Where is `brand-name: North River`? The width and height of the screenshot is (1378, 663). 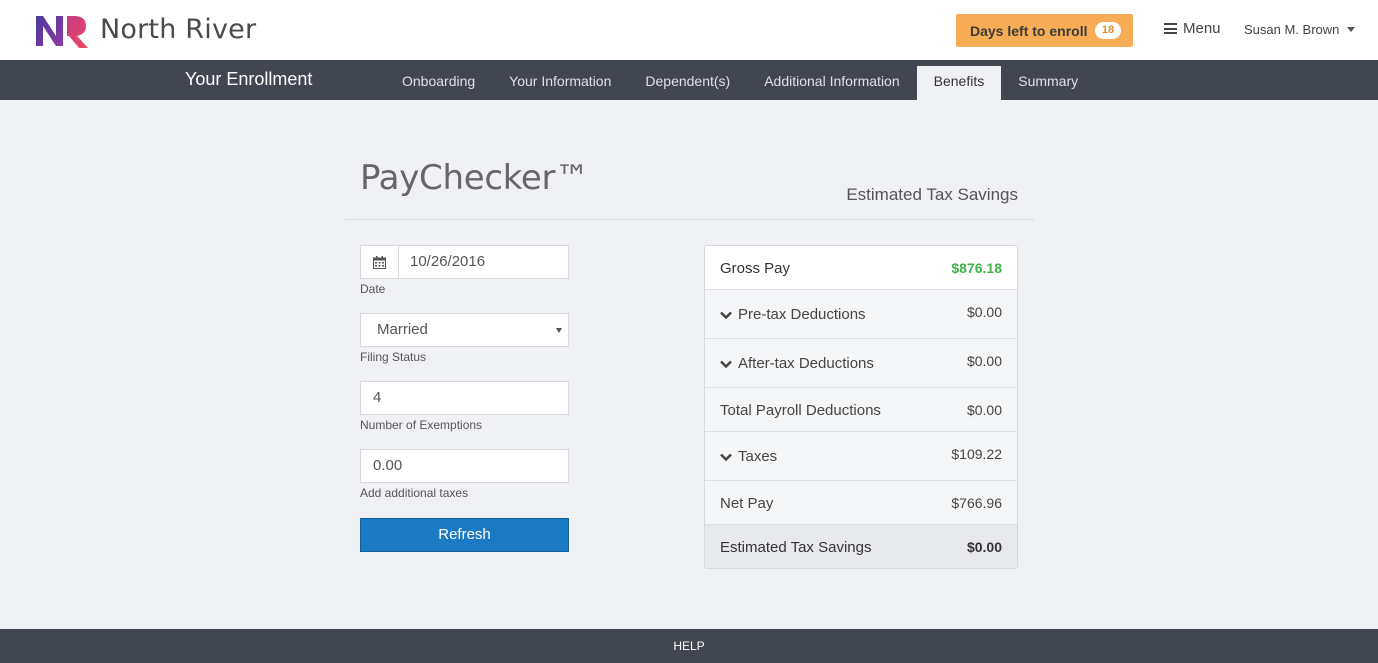
brand-name: North River is located at coordinates (178, 29).